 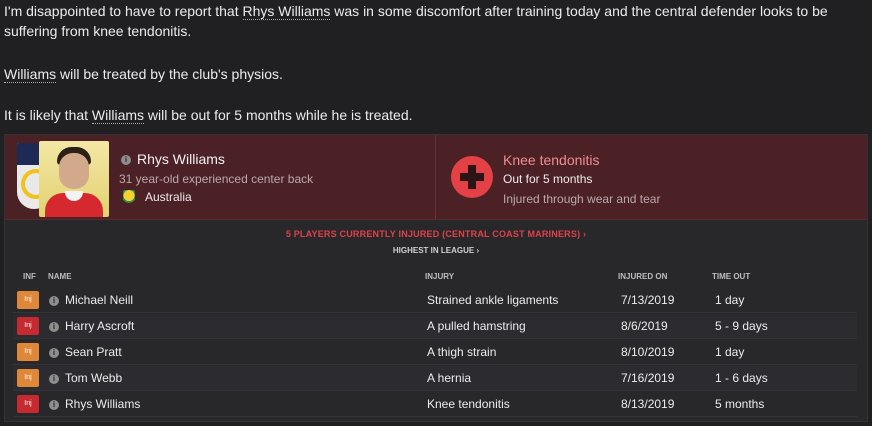 What do you see at coordinates (93, 352) in the screenshot?
I see `player-name-text: Sean Pratt` at bounding box center [93, 352].